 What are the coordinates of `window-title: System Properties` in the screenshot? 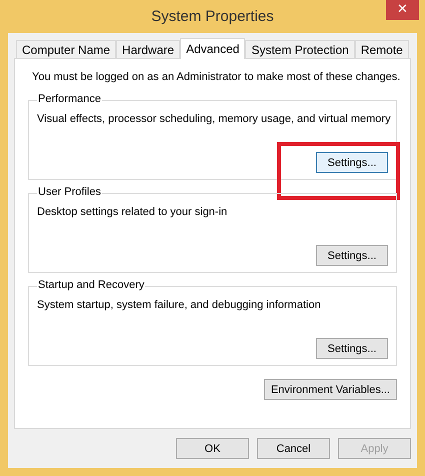 It's located at (212, 16).